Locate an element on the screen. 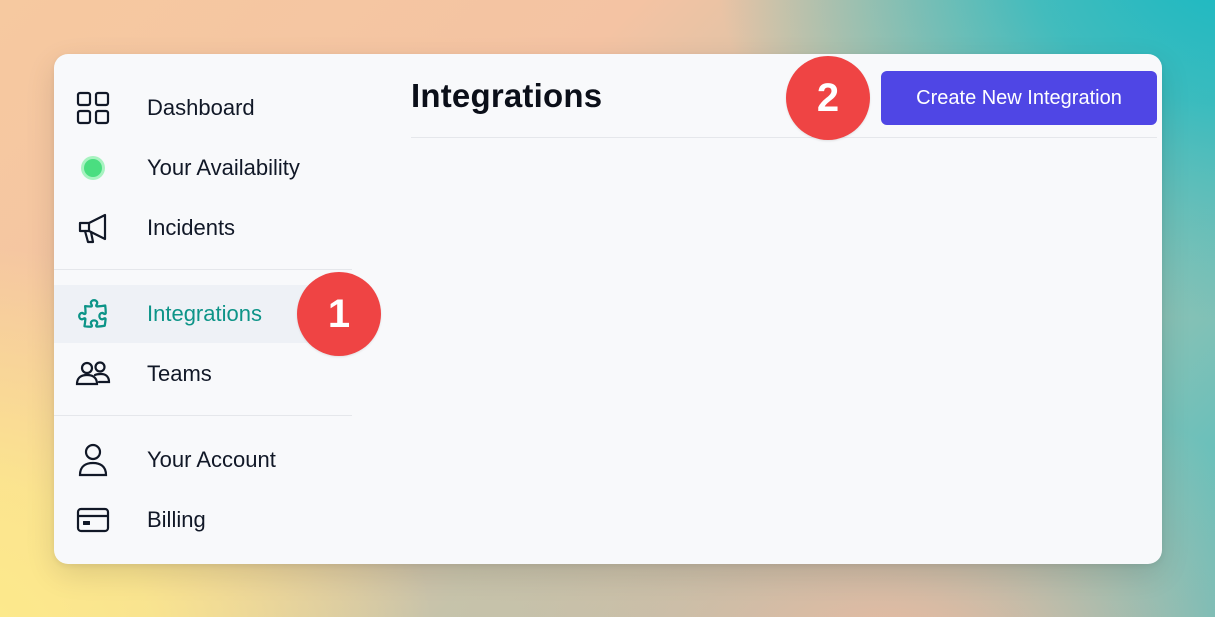 The width and height of the screenshot is (1215, 617). sidebar-item-label: Integrations is located at coordinates (204, 313).